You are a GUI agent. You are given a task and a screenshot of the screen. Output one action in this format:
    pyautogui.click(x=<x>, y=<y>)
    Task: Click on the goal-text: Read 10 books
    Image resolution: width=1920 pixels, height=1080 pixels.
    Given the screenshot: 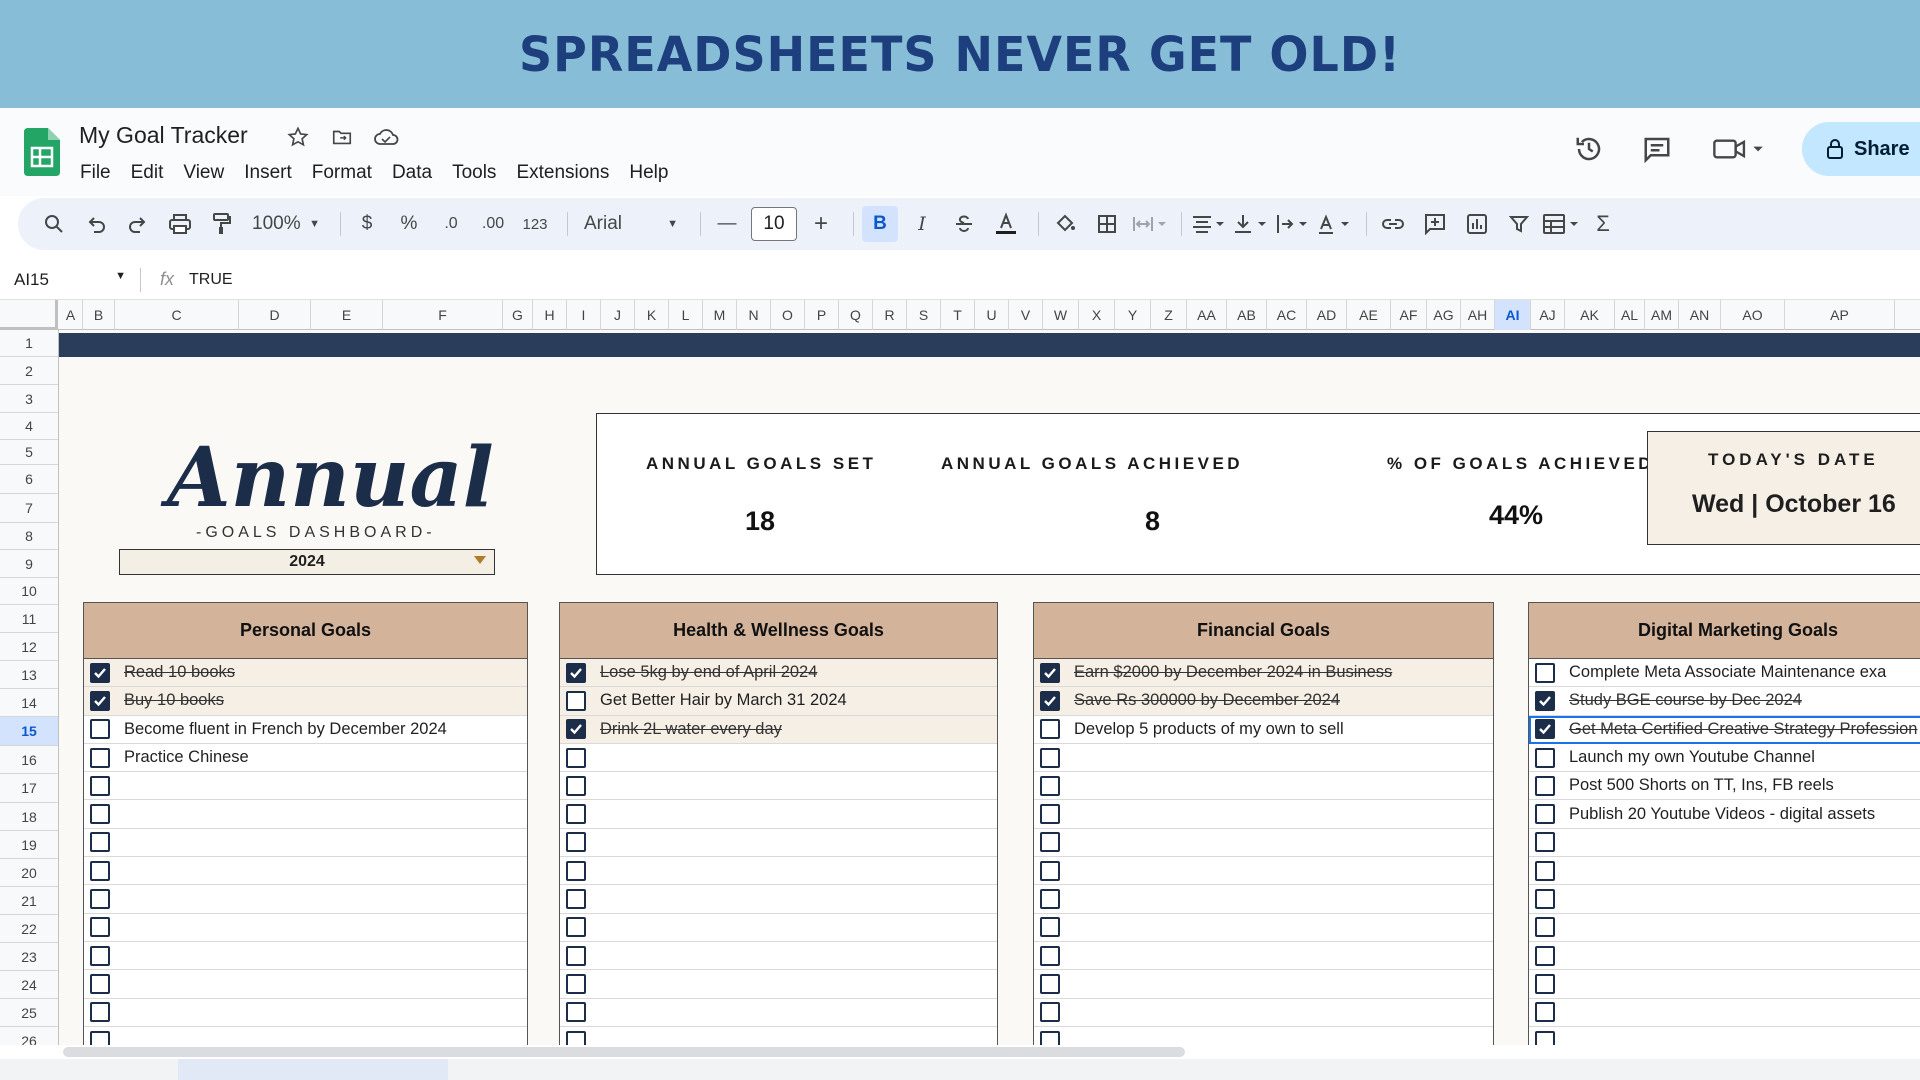 What is the action you would take?
    pyautogui.click(x=179, y=672)
    